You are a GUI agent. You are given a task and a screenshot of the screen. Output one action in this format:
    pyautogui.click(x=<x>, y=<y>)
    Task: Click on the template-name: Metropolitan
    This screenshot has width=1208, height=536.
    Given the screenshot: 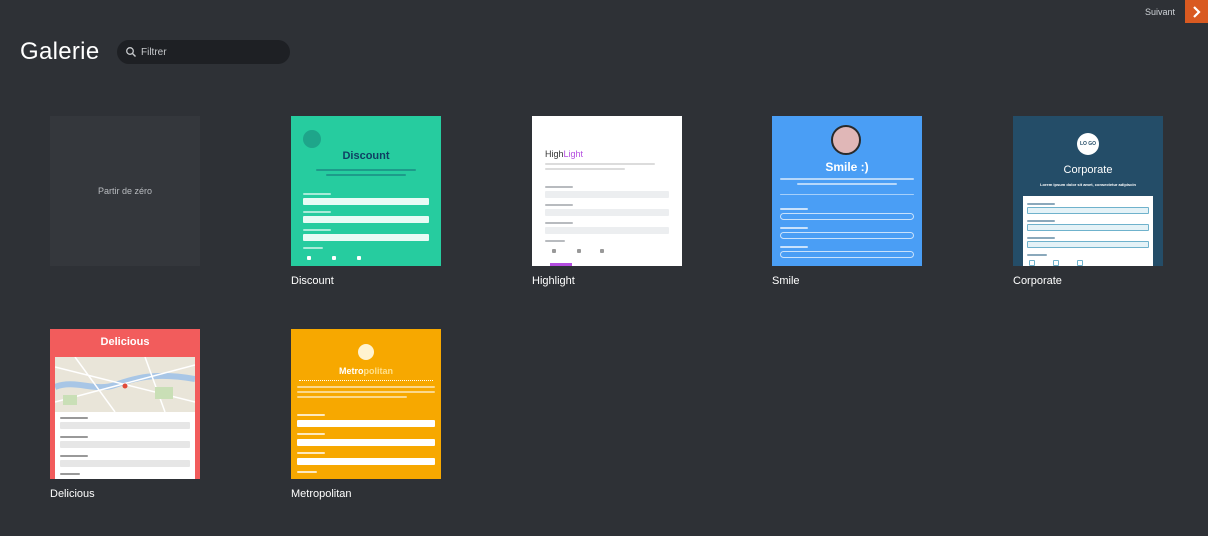 What is the action you would take?
    pyautogui.click(x=366, y=494)
    